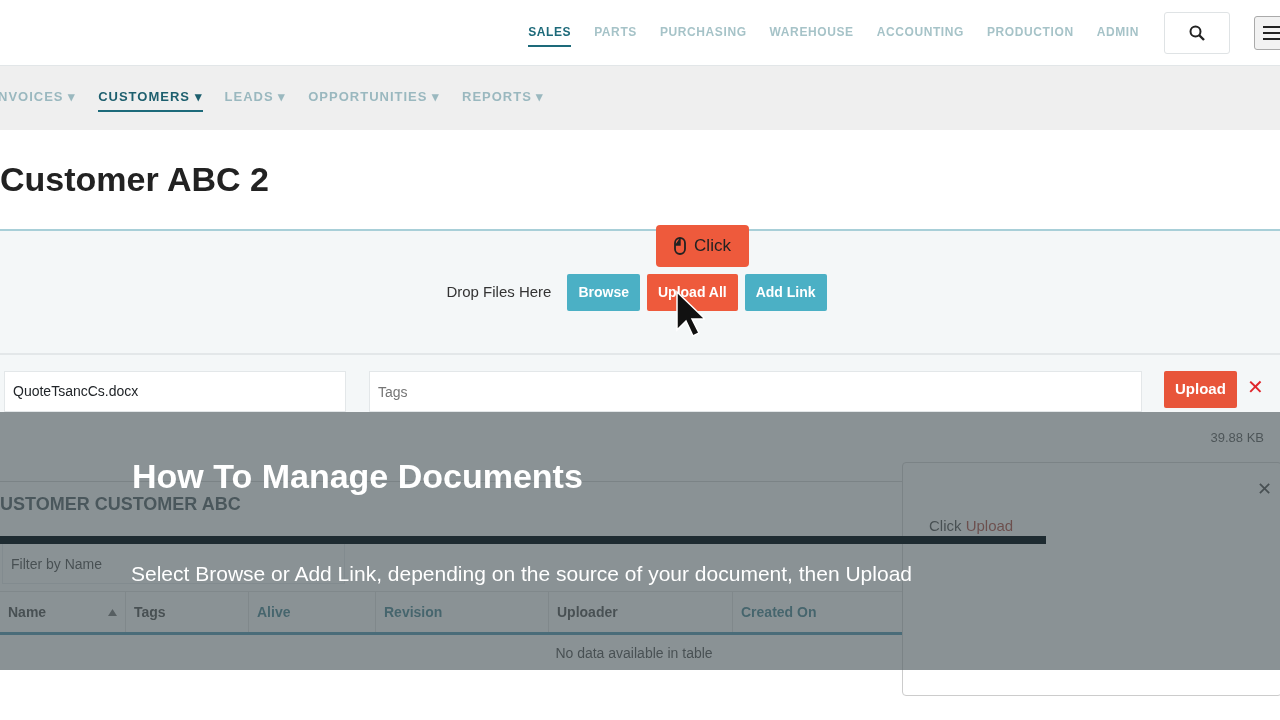 The height and width of the screenshot is (720, 1280). What do you see at coordinates (603, 292) in the screenshot?
I see `browse-button: Browse` at bounding box center [603, 292].